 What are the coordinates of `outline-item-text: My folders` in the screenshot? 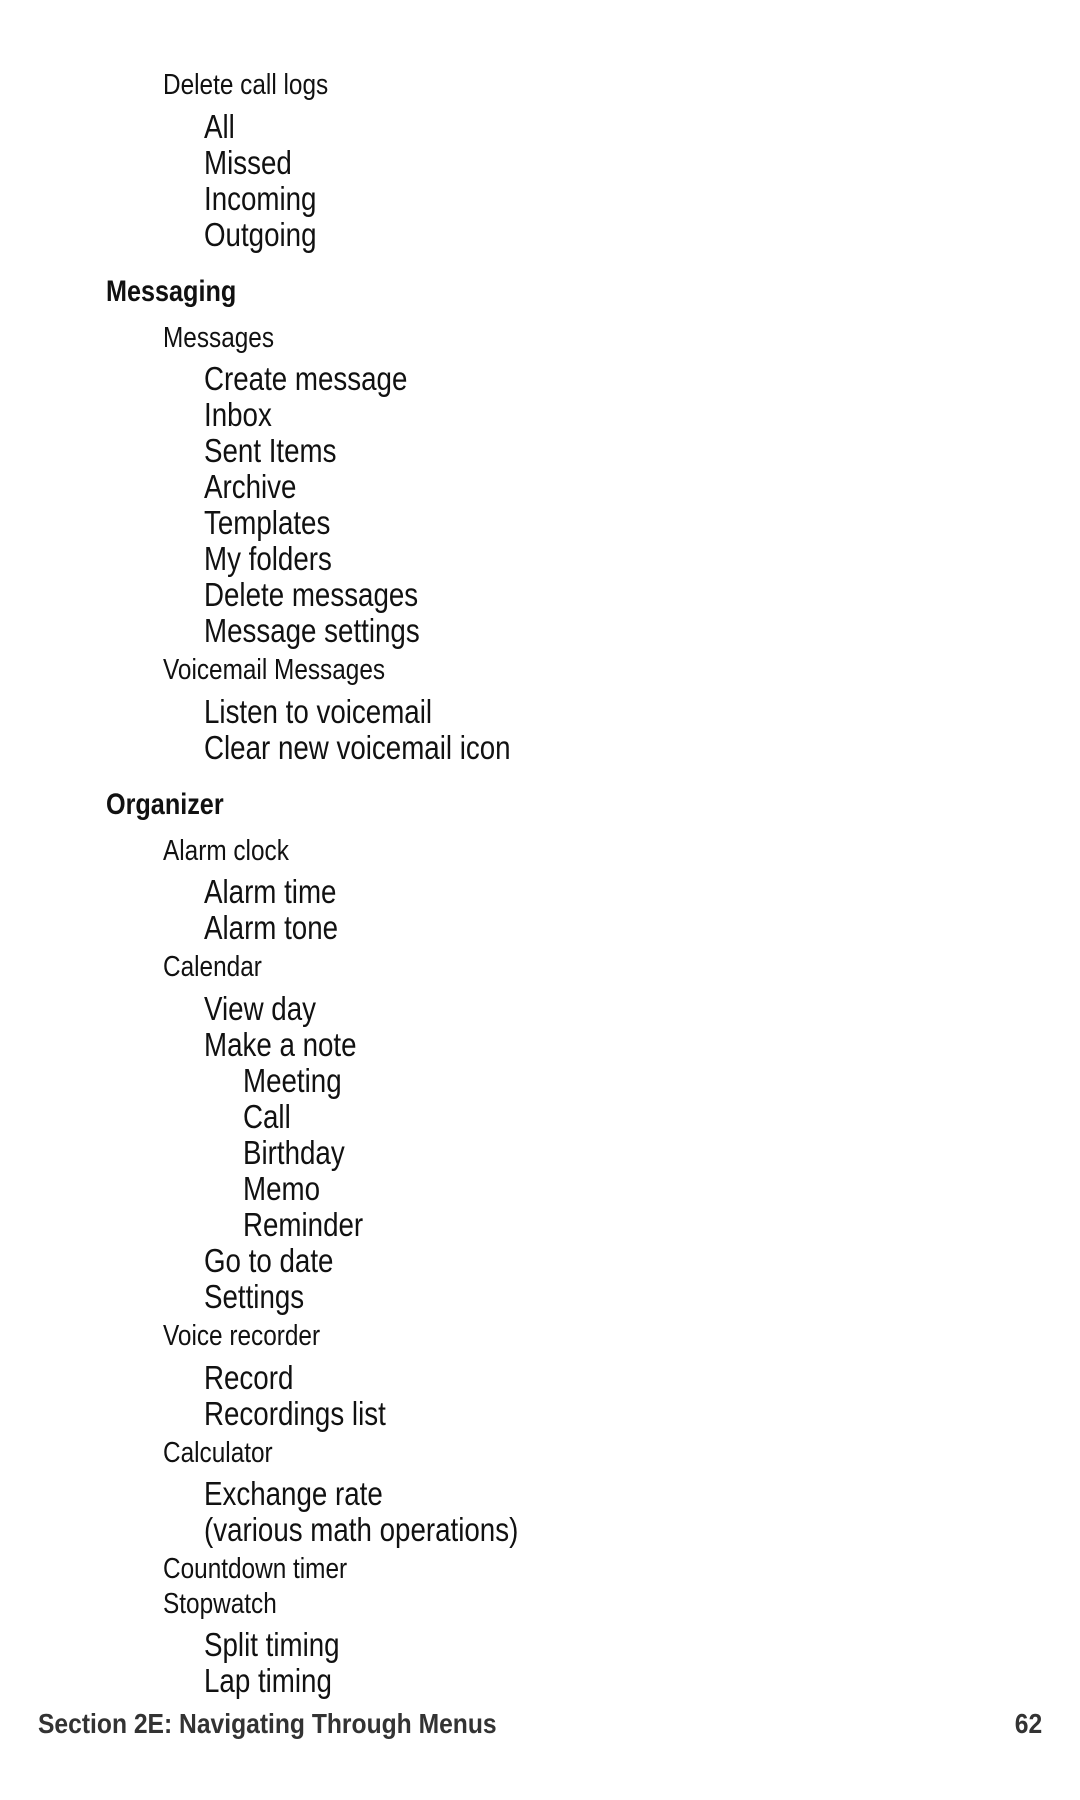 It's located at (268, 559).